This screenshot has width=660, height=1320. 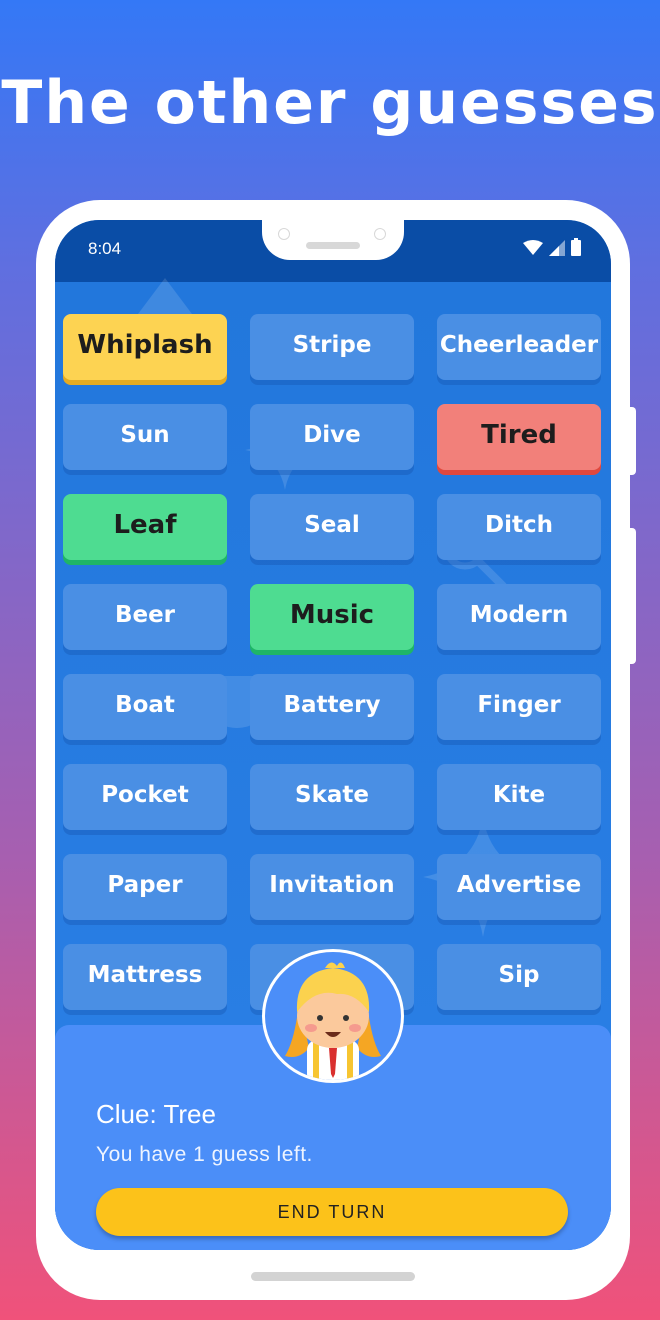 I want to click on front-camera, so click(x=284, y=234).